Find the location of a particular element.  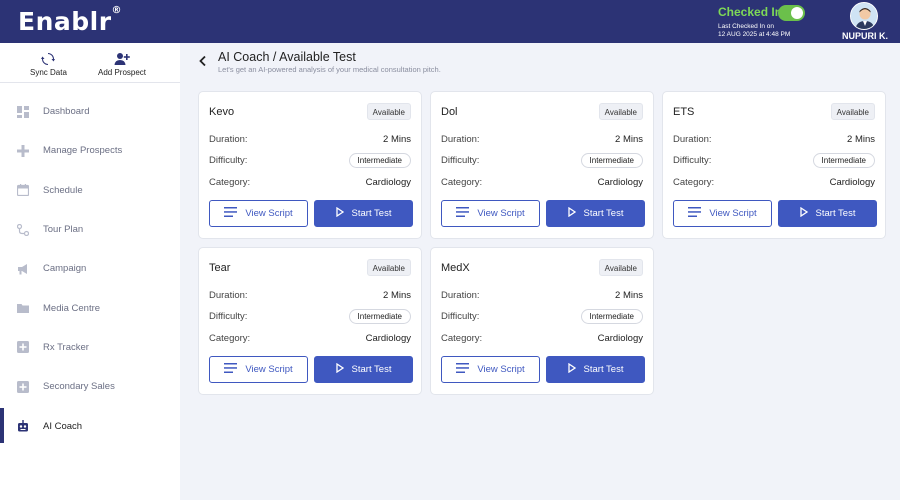

checkin-toggle is located at coordinates (791, 13).